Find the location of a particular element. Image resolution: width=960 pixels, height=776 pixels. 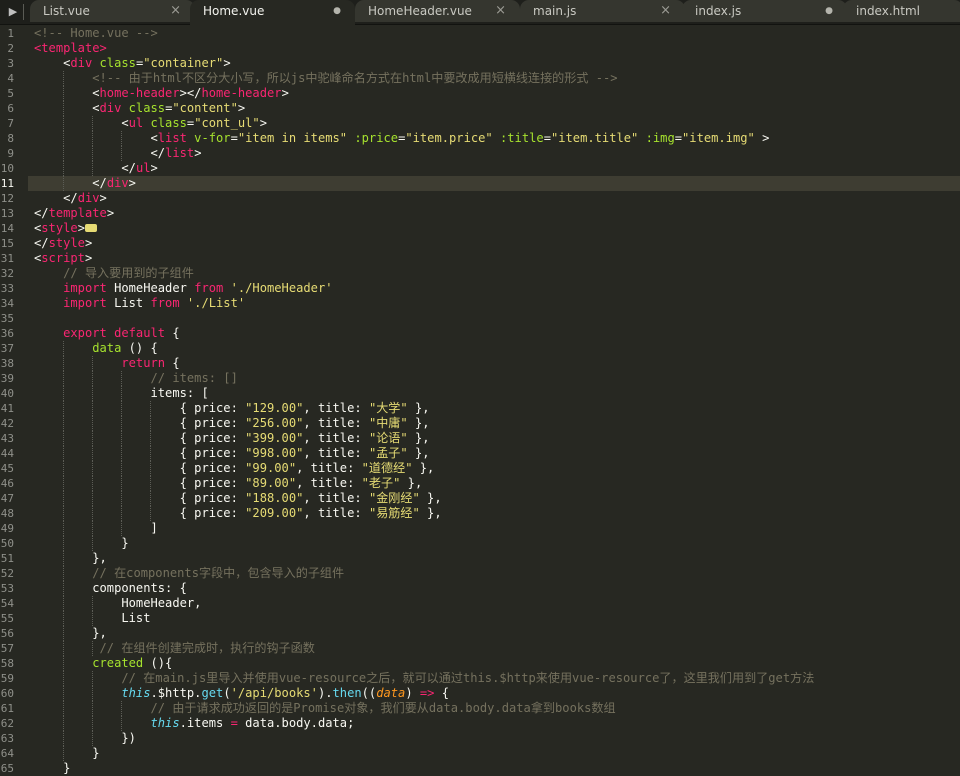

code-token: from is located at coordinates (209, 288).